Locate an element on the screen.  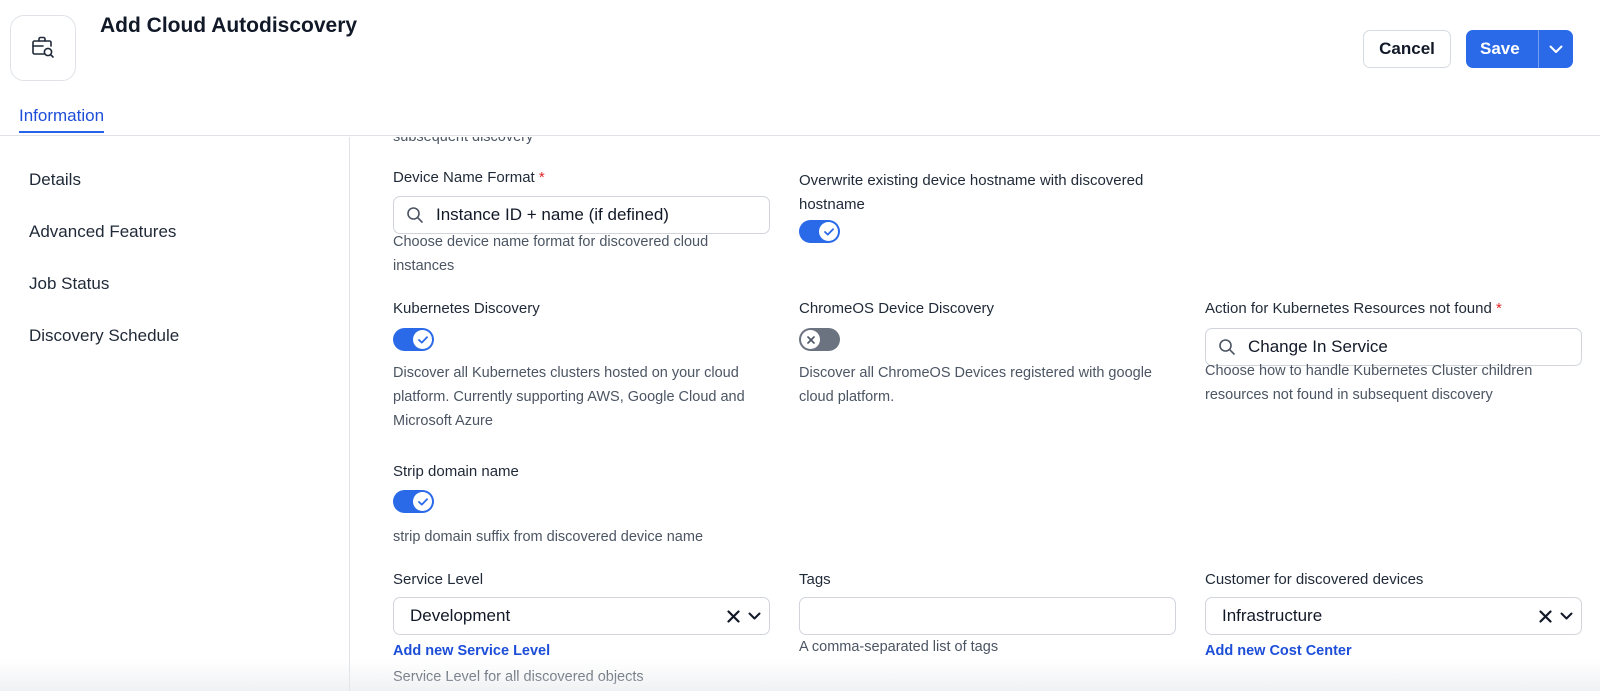
sidebar-item-discovery-schedule: Discovery Schedule is located at coordinates (104, 336).